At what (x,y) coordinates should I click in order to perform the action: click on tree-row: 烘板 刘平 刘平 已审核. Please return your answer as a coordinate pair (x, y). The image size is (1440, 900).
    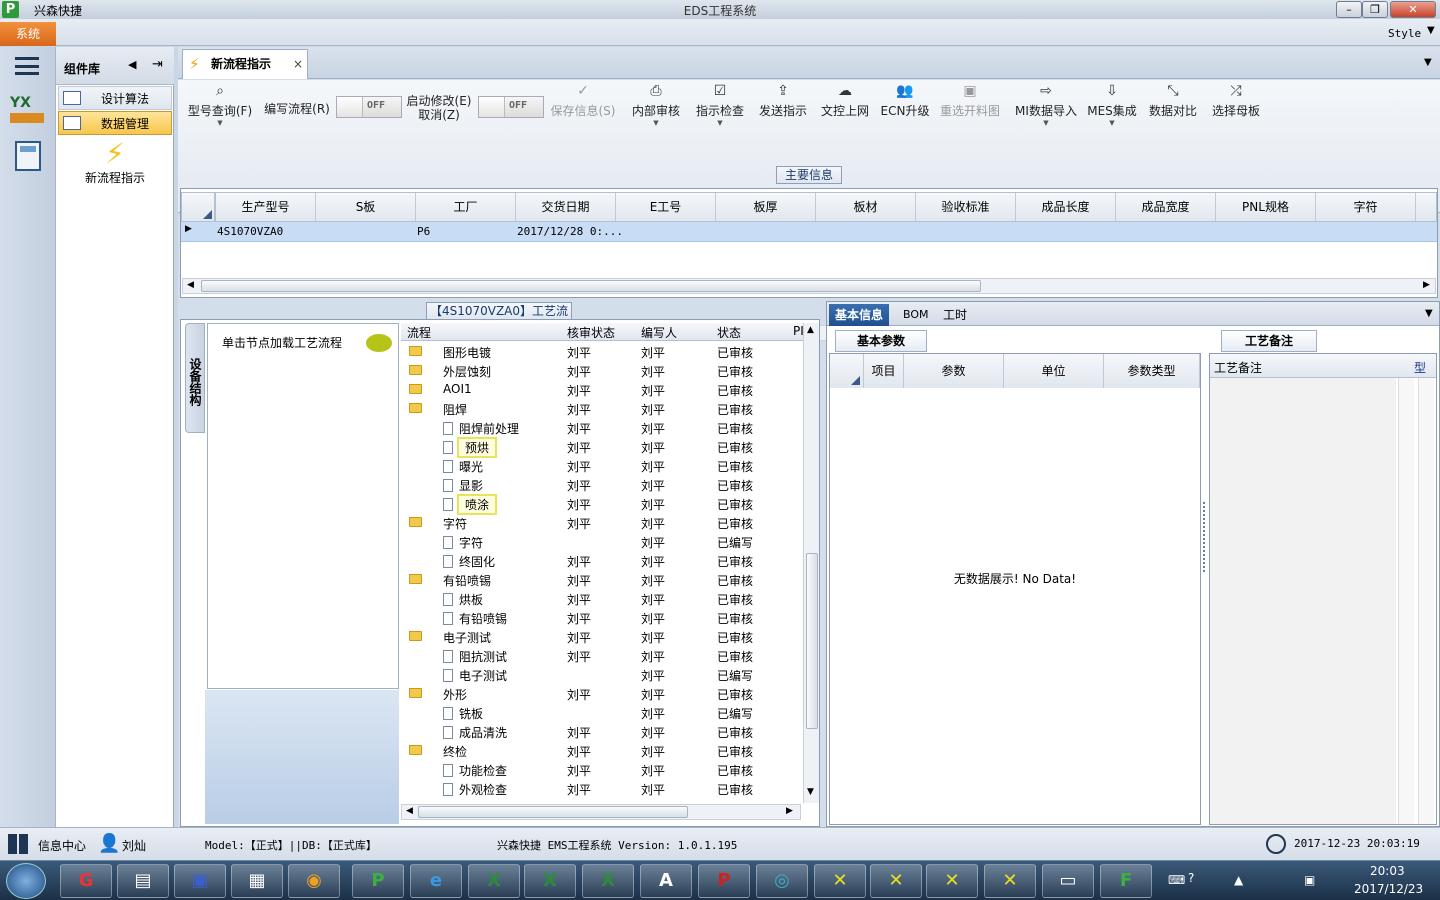
    Looking at the image, I should click on (608, 598).